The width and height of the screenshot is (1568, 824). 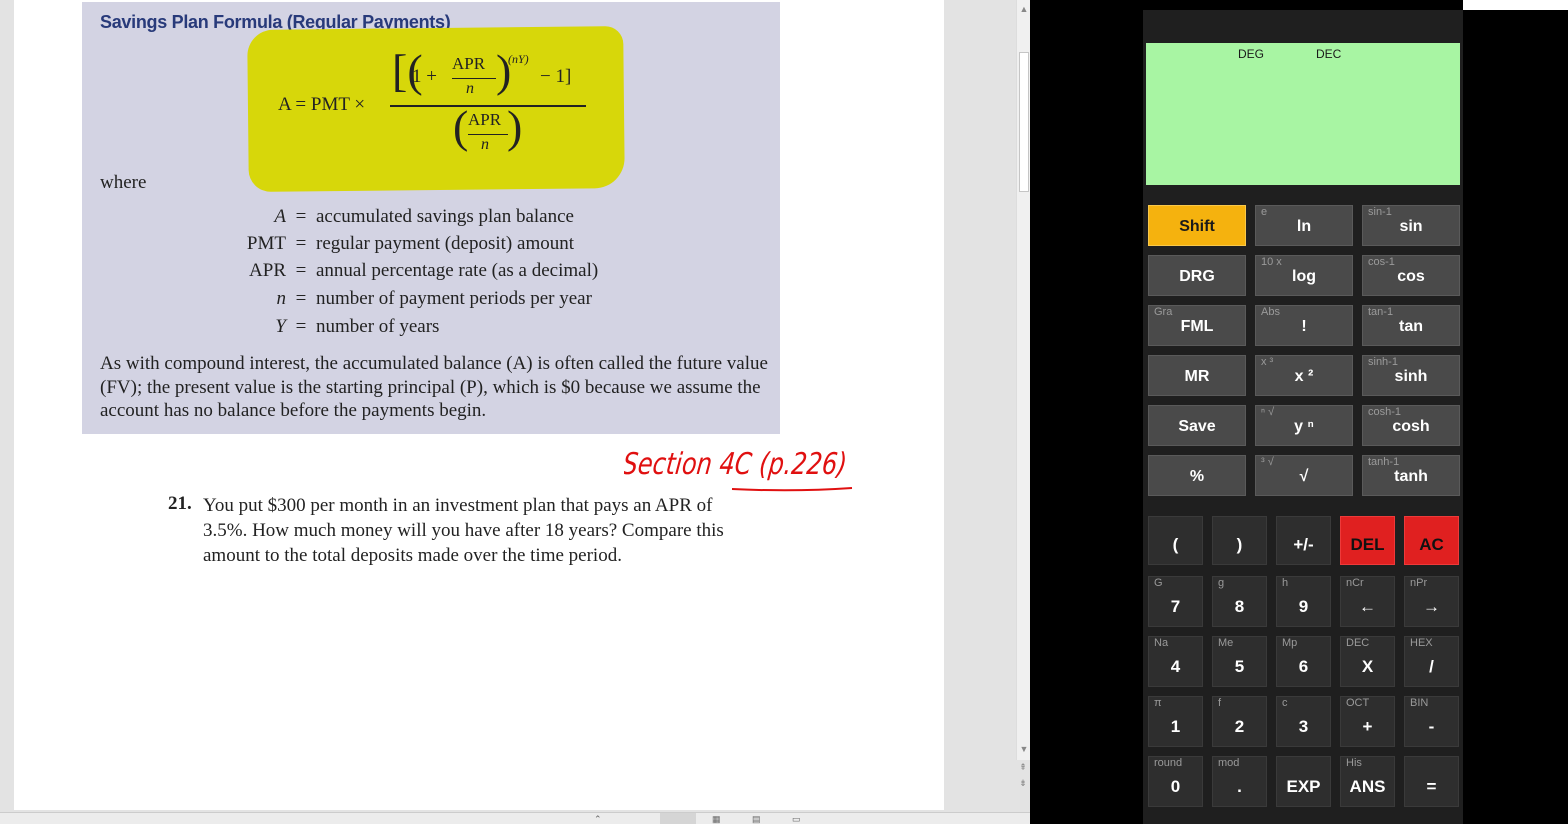 I want to click on four-button: Na 4, so click(x=1175, y=661).